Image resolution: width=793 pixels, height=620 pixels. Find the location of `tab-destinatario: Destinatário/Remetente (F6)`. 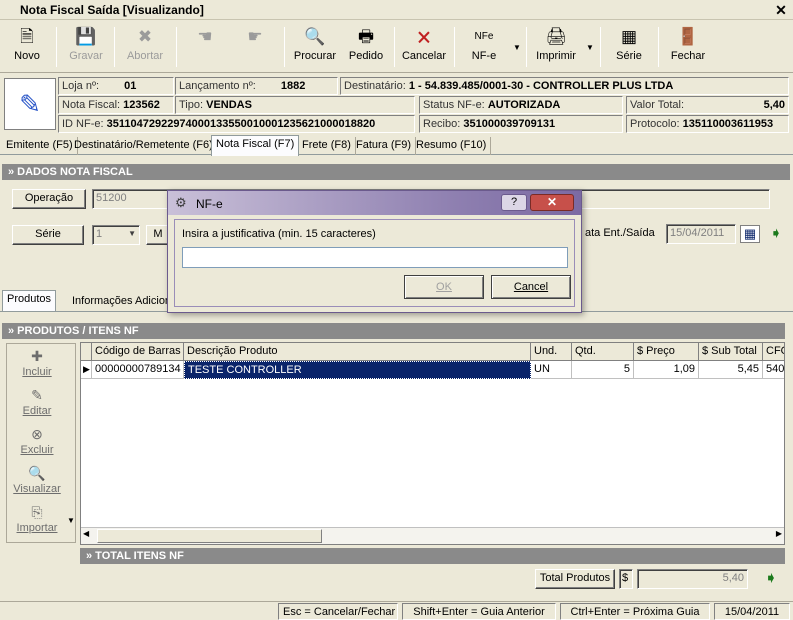

tab-destinatario: Destinatário/Remetente (F6) is located at coordinates (144, 146).